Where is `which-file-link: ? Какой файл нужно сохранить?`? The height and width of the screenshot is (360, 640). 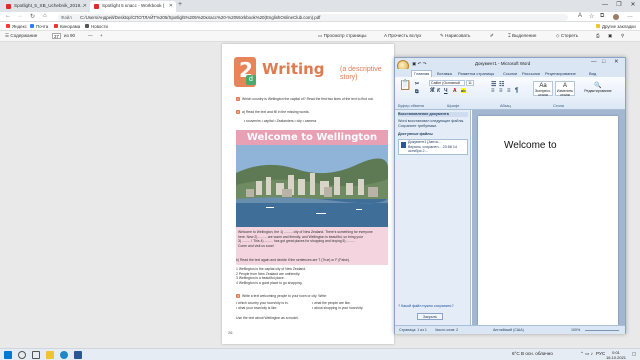
which-file-link: ? Какой файл нужно сохранить? is located at coordinates (426, 306).